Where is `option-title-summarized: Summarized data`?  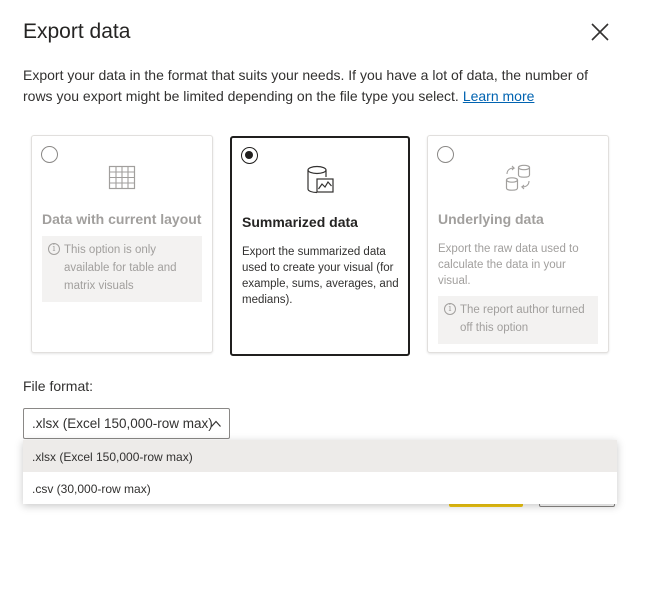
option-title-summarized: Summarized data is located at coordinates (300, 222).